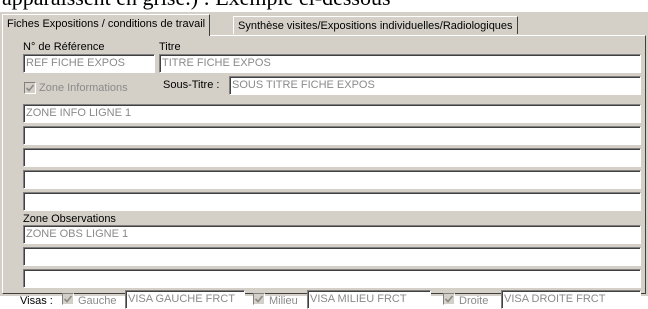 The image size is (648, 309). Describe the element at coordinates (97, 301) in the screenshot. I see `visa-gauche-label: Gauche` at that location.